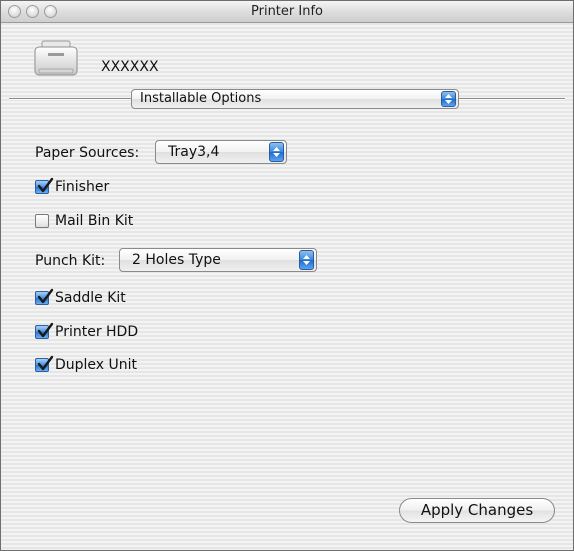  I want to click on section-popup-value: Installable Options, so click(201, 98).